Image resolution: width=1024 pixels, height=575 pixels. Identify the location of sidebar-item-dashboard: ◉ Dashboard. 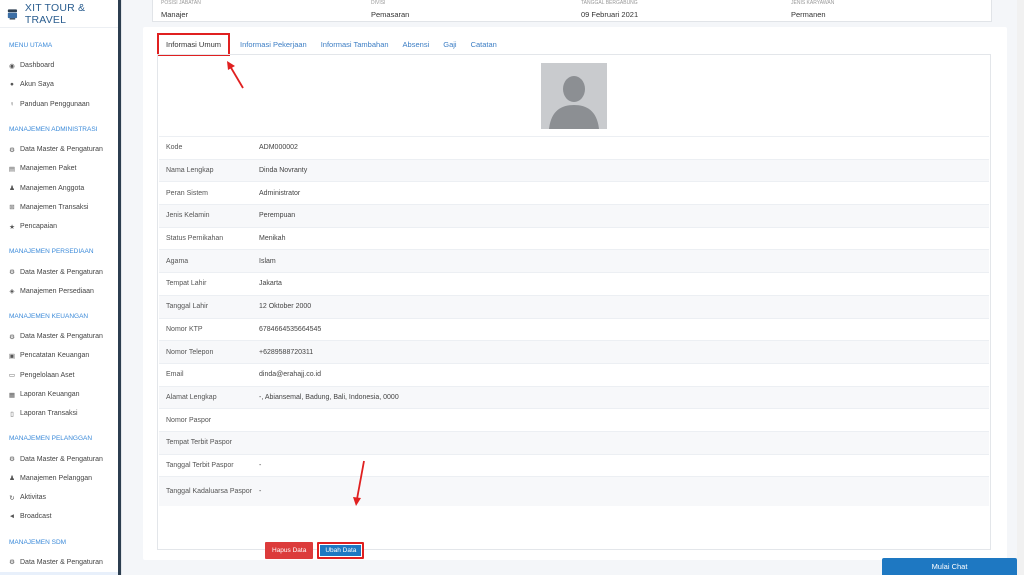
(60, 65).